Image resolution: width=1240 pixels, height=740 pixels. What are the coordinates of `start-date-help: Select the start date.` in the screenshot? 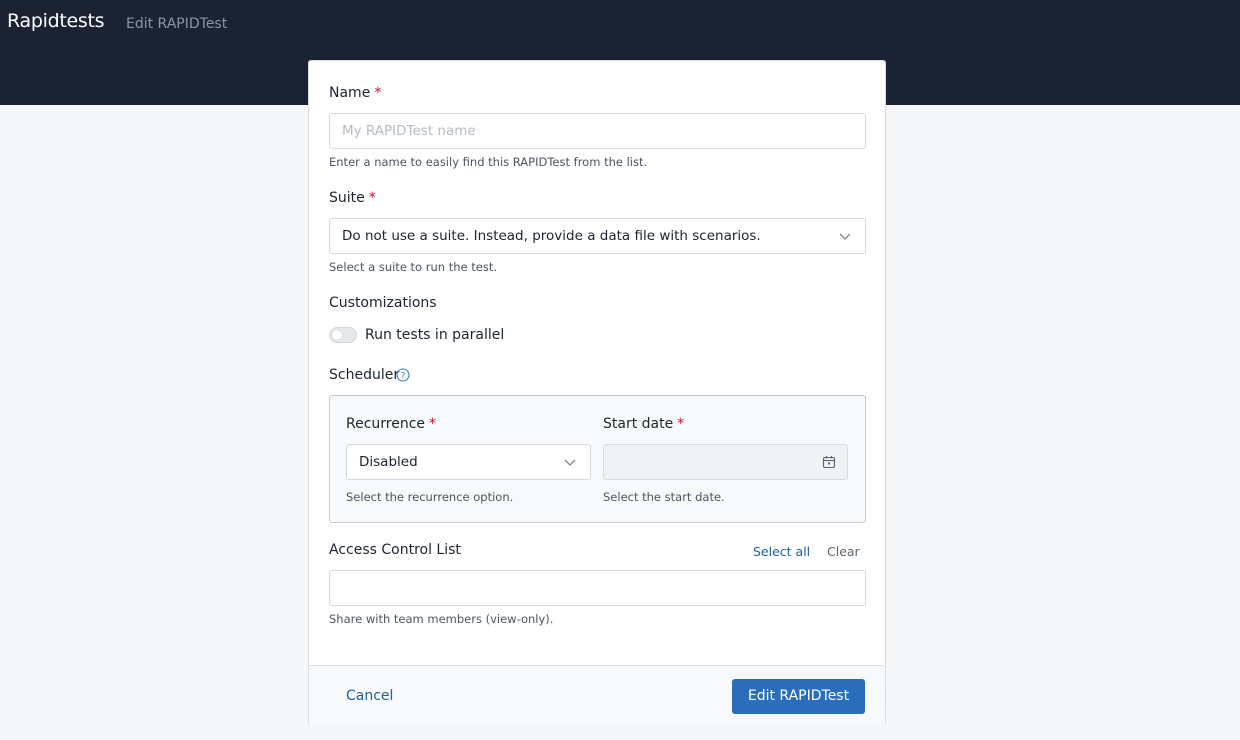 It's located at (664, 497).